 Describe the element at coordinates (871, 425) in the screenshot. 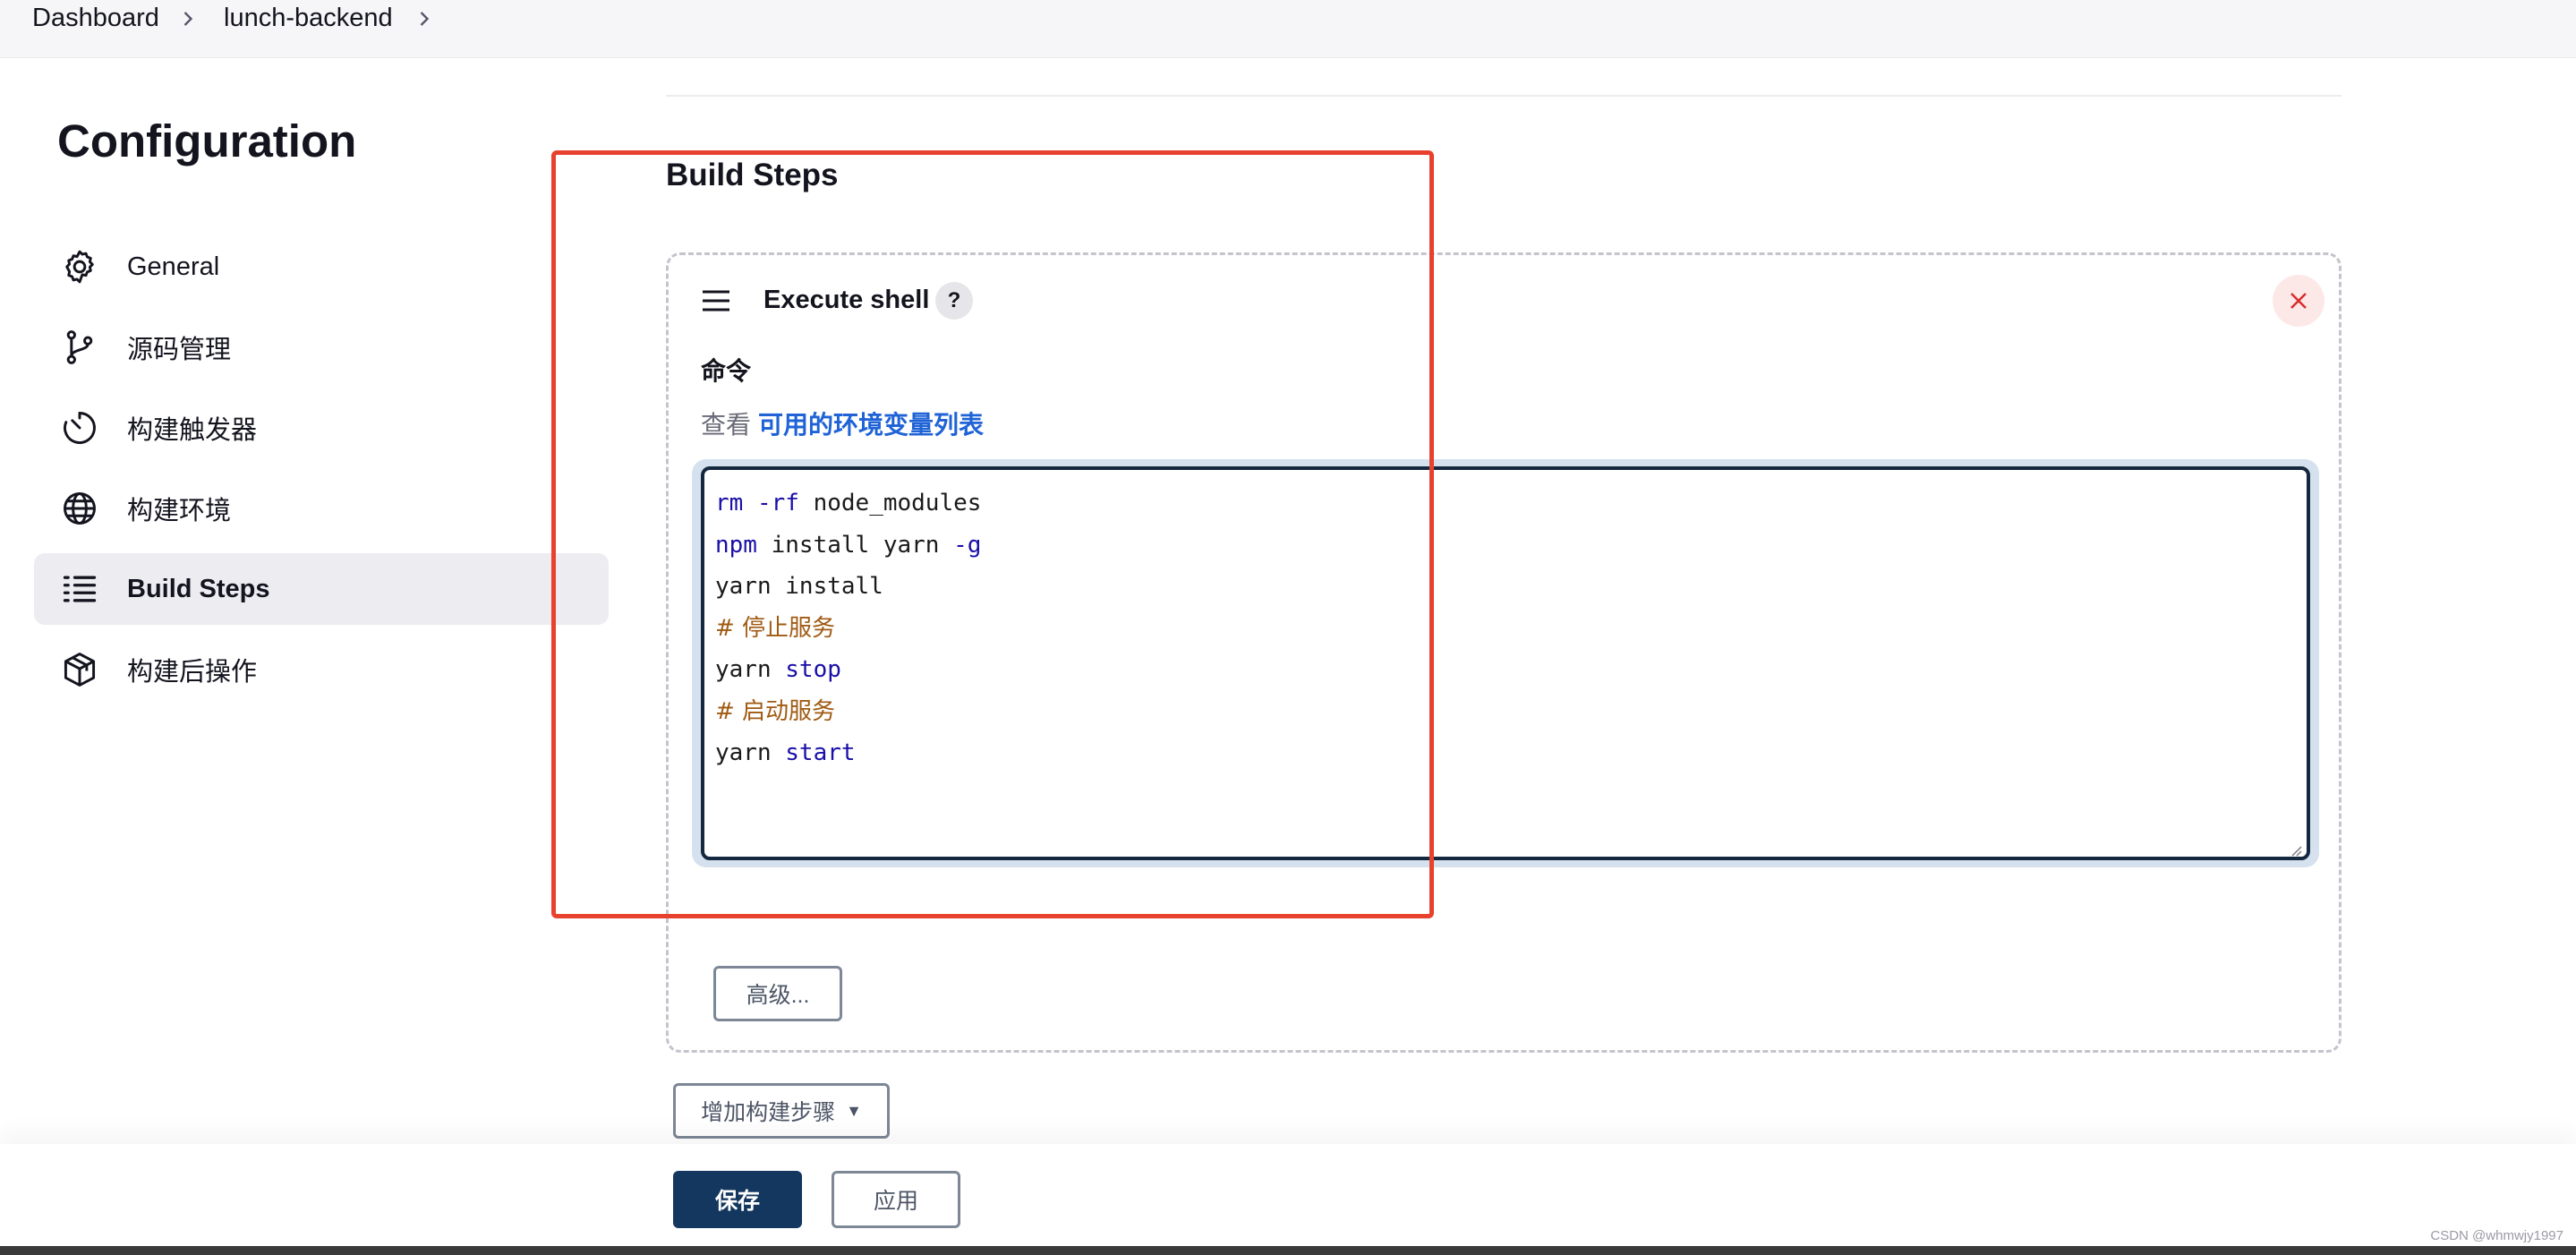

I see `env-vars-link: 可用的环境变量列表` at that location.